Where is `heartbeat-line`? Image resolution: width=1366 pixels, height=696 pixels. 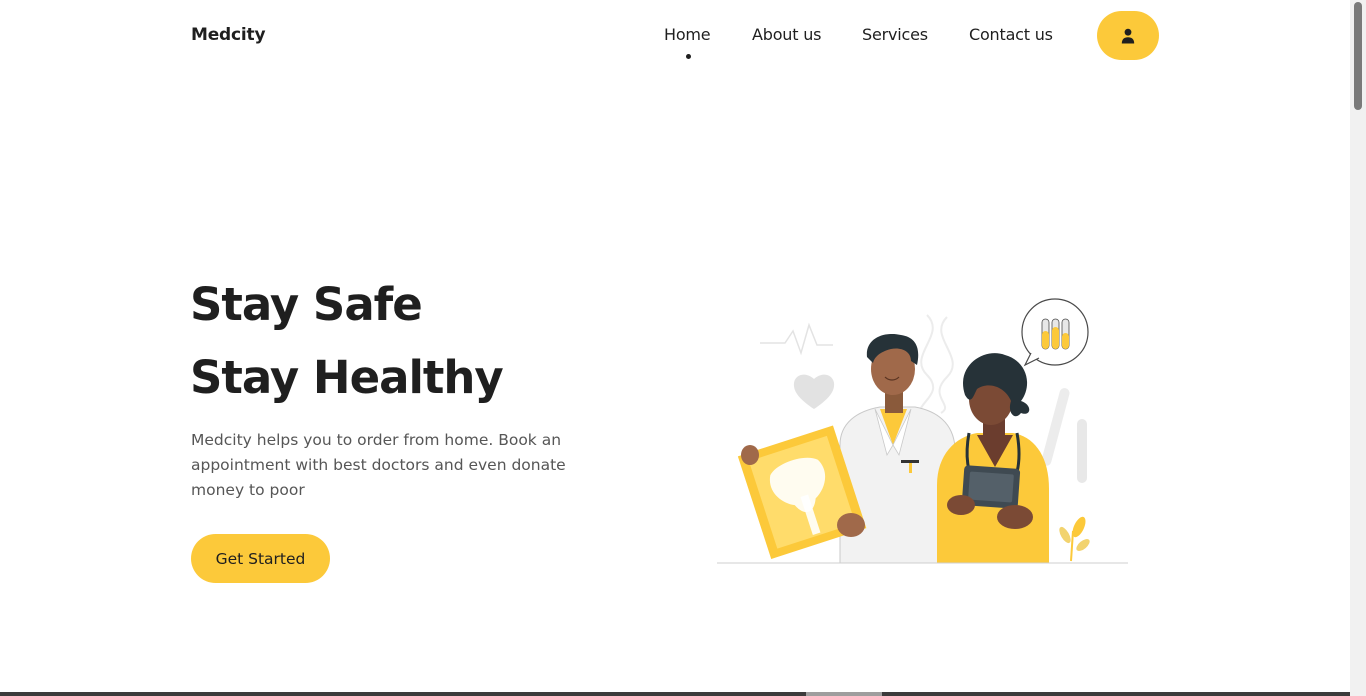 heartbeat-line is located at coordinates (796, 339).